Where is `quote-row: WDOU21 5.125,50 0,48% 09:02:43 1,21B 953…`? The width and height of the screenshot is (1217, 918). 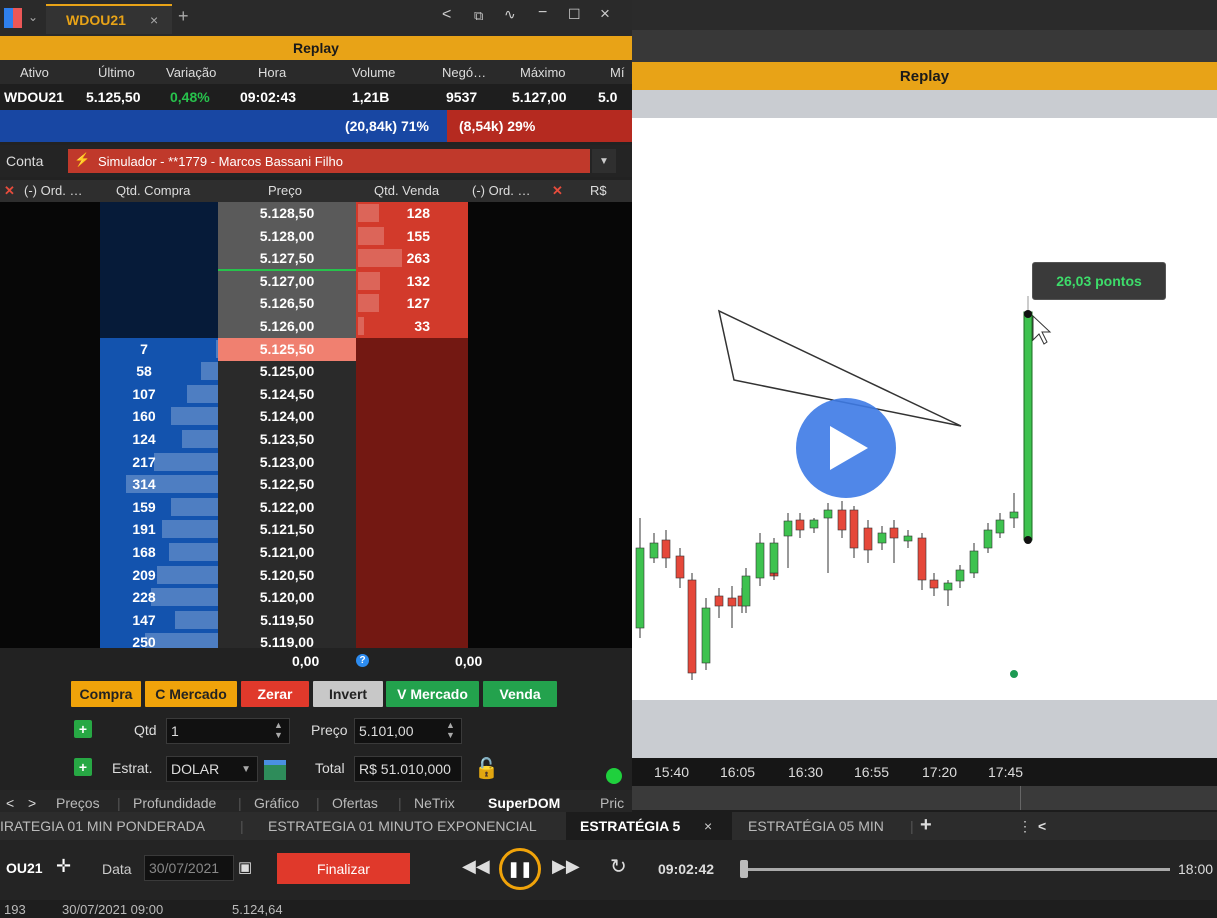 quote-row: WDOU21 5.125,50 0,48% 09:02:43 1,21B 953… is located at coordinates (316, 97).